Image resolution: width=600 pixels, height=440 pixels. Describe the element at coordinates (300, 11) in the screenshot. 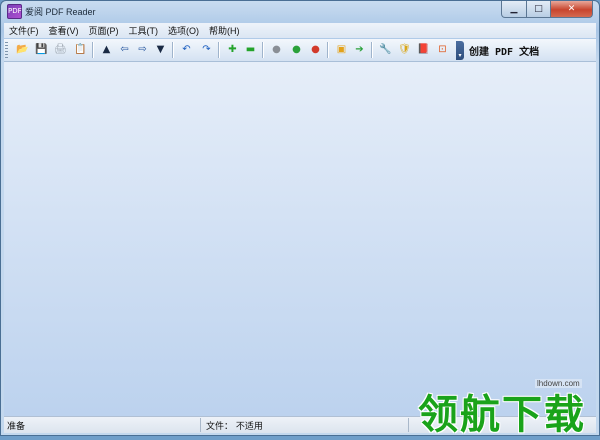

I see `title-bar: PDF 爱阅 PDF Reader ▁ □ ✕` at that location.